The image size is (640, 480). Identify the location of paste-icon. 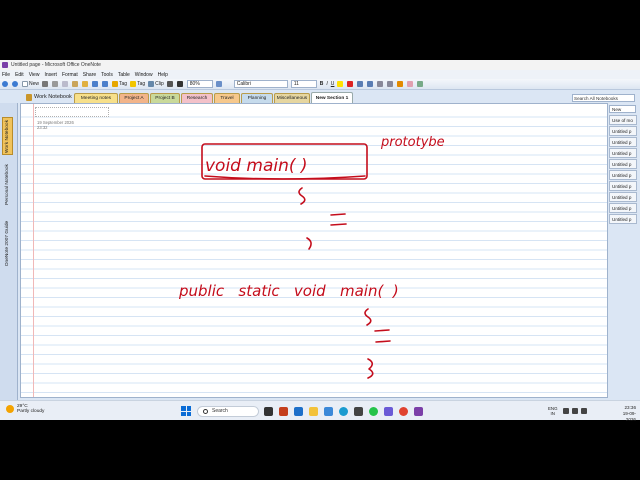
(75, 84).